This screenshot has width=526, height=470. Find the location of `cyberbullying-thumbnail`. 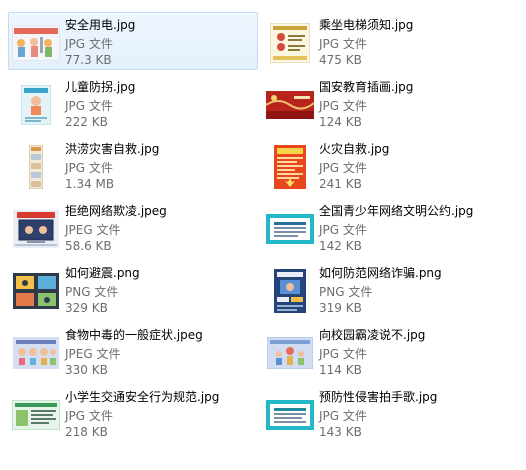

cyberbullying-thumbnail is located at coordinates (36, 229).